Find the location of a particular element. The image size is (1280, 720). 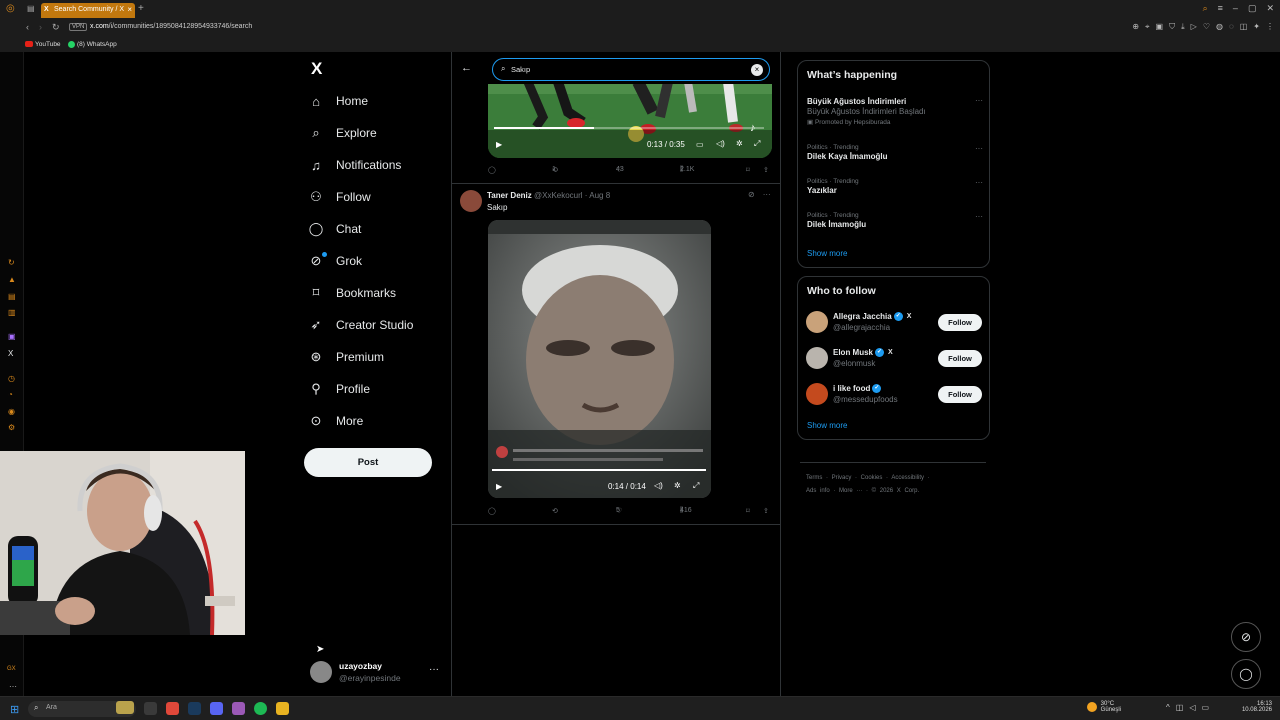

chat-ext-icon: ◌ is located at coordinates (1231, 27).